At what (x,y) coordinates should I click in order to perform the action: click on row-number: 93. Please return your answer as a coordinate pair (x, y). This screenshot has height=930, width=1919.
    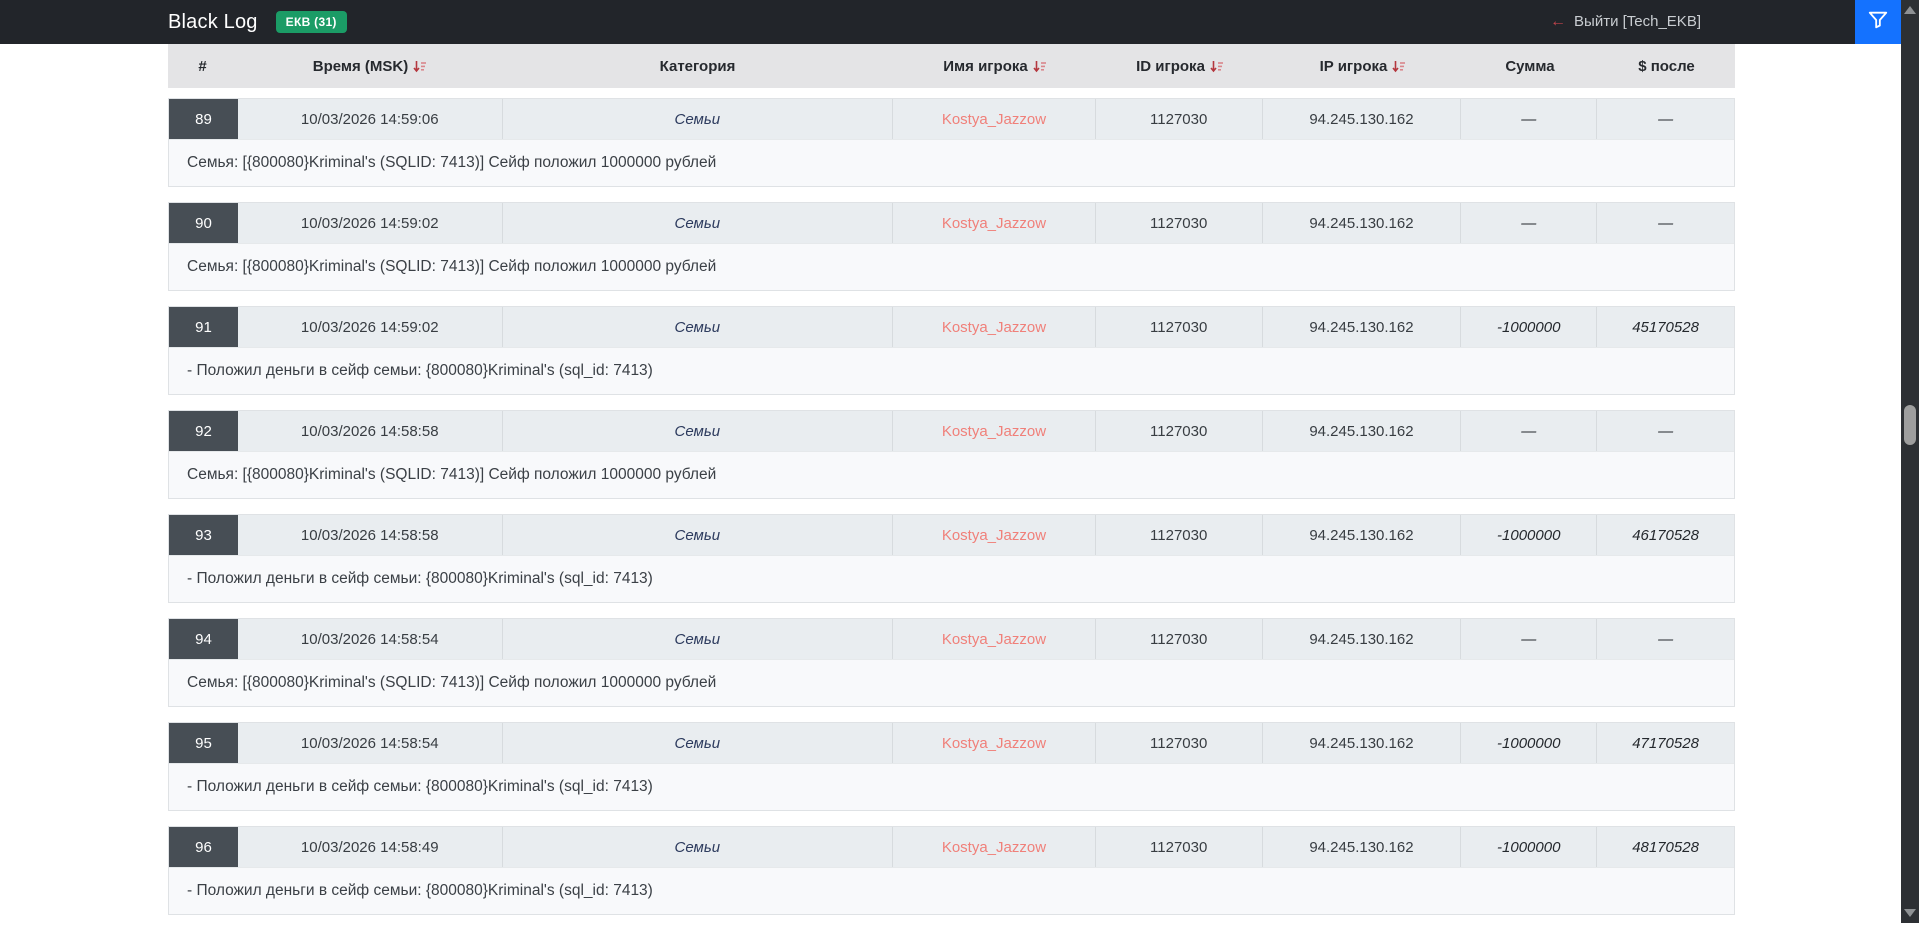
    Looking at the image, I should click on (203, 535).